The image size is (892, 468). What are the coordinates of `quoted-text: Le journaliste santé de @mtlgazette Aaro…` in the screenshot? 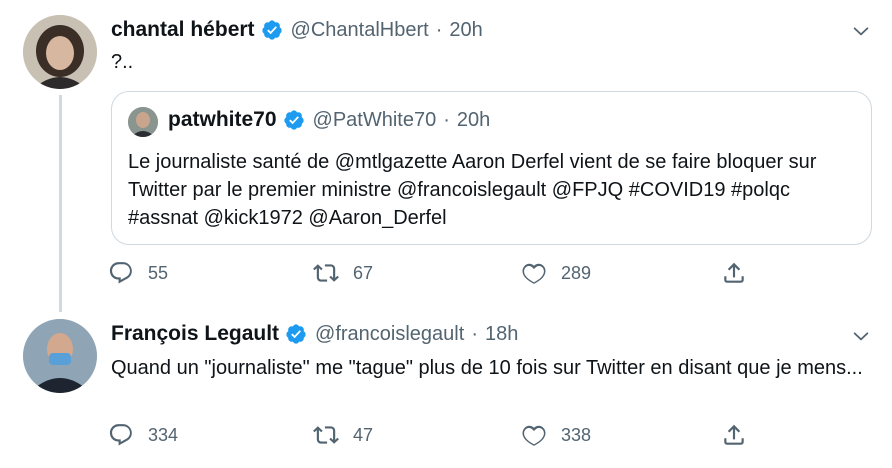 It's located at (472, 190).